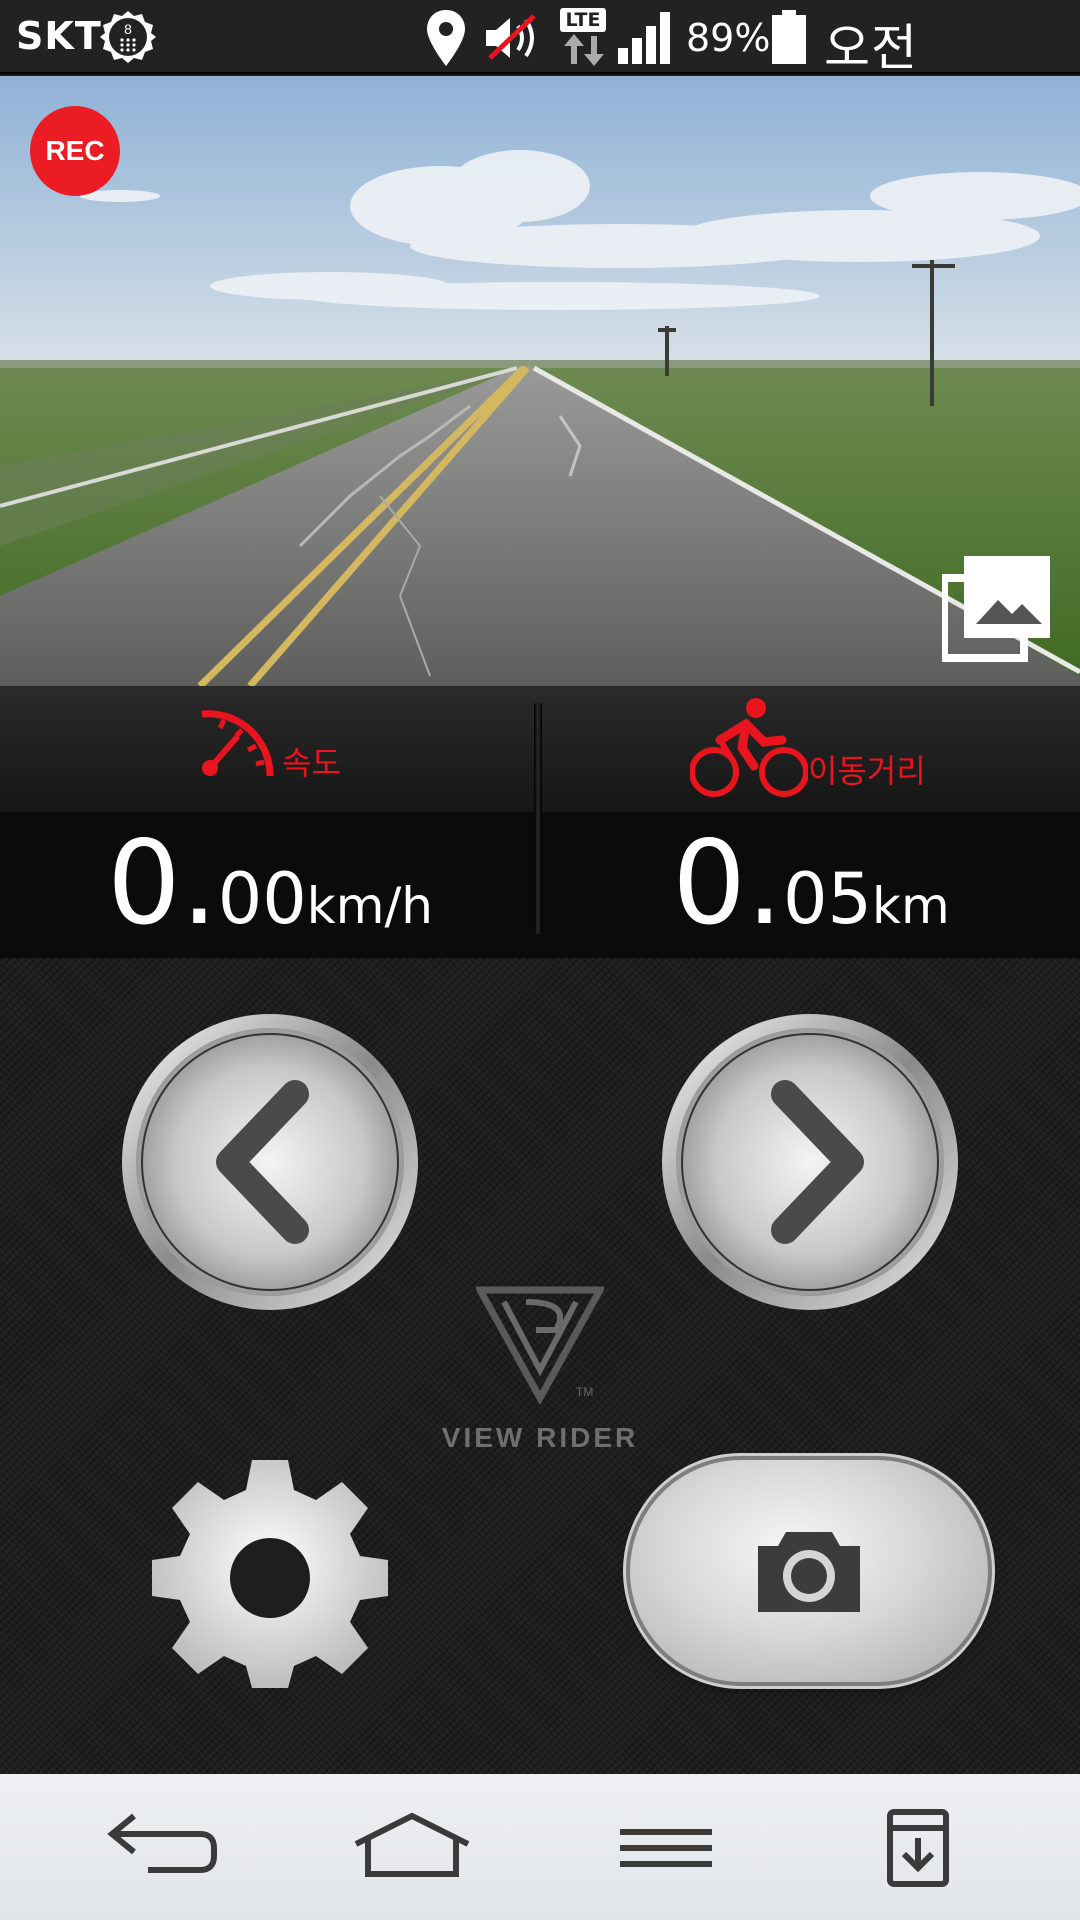  What do you see at coordinates (728, 38) in the screenshot?
I see `battery-percent: 89%` at bounding box center [728, 38].